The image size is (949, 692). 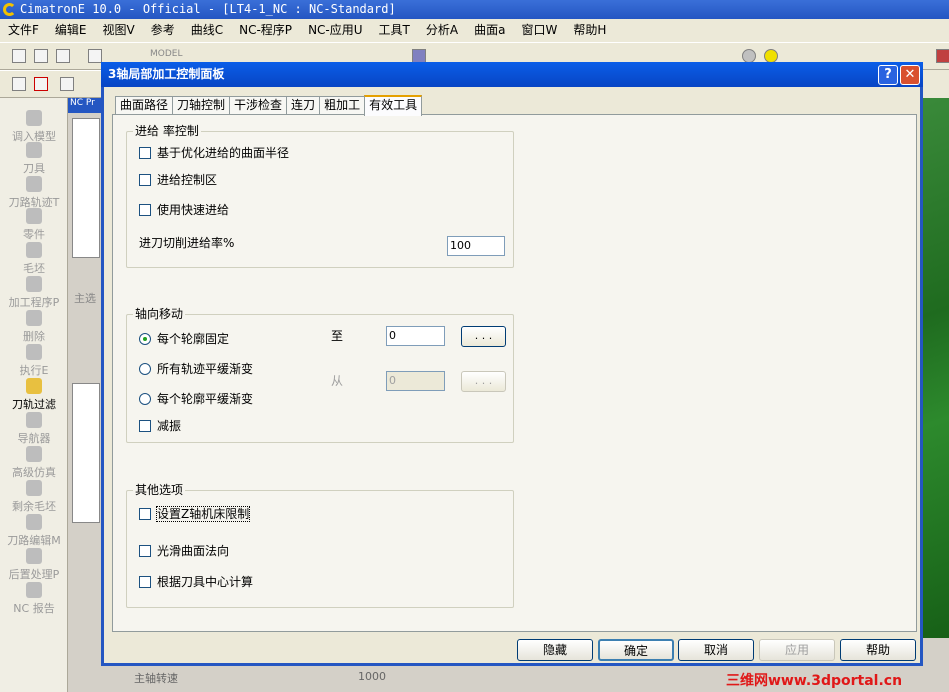 What do you see at coordinates (476, 246) in the screenshot?
I see `feed-rate-input: 100` at bounding box center [476, 246].